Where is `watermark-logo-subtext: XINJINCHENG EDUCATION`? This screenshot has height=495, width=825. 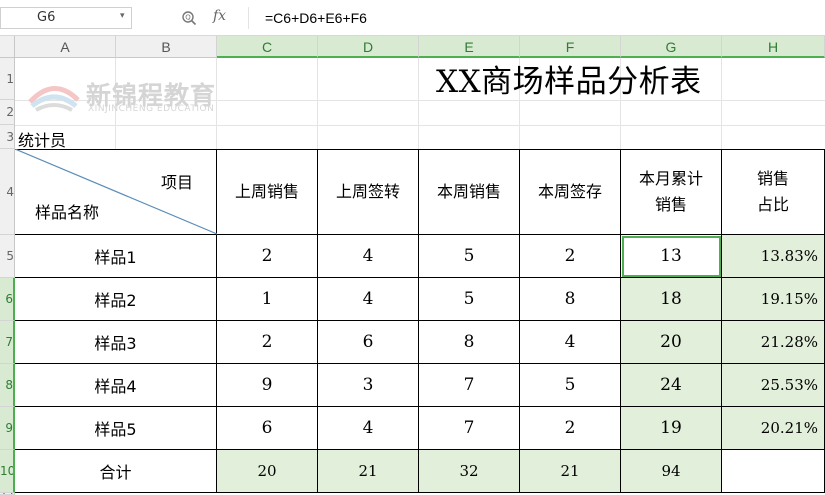 watermark-logo-subtext: XINJINCHENG EDUCATION is located at coordinates (151, 109).